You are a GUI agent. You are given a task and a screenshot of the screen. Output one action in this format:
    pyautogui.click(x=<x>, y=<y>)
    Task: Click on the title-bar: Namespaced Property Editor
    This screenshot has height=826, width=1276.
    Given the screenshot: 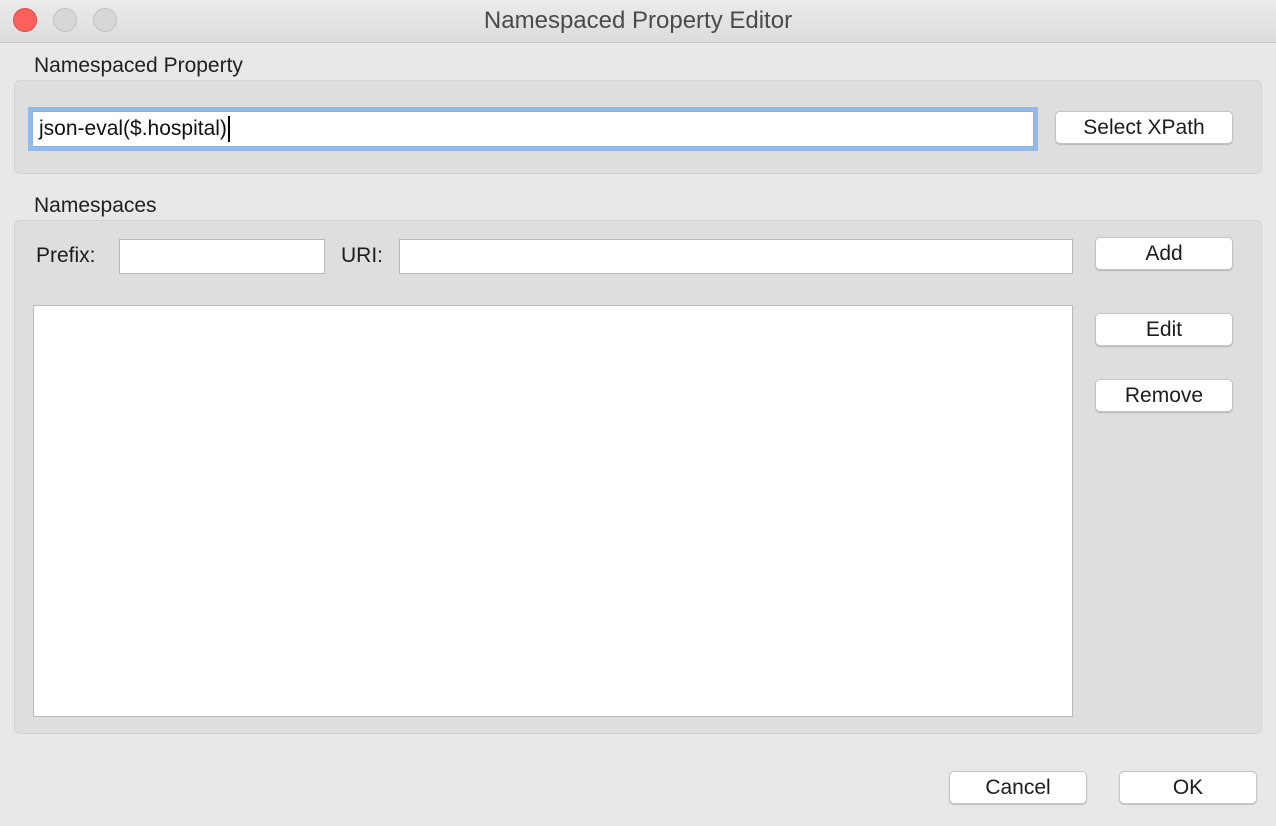 What is the action you would take?
    pyautogui.click(x=638, y=21)
    